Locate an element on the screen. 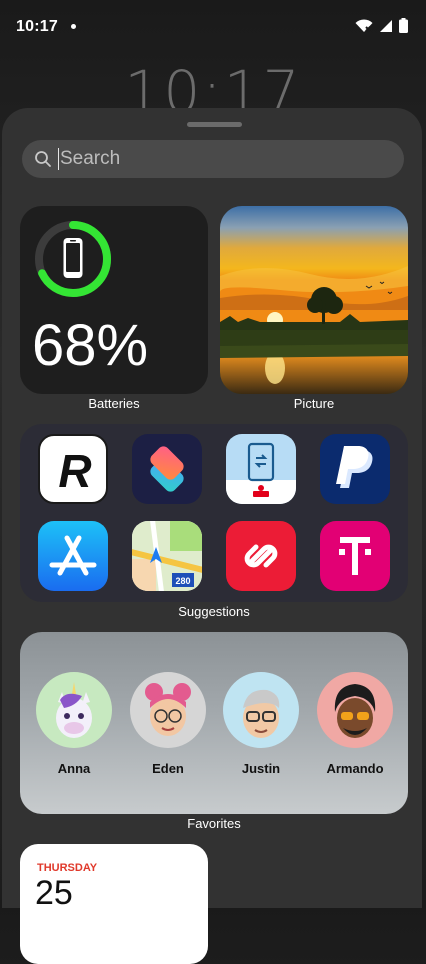 This screenshot has height=964, width=426. signal-icon is located at coordinates (386, 25).